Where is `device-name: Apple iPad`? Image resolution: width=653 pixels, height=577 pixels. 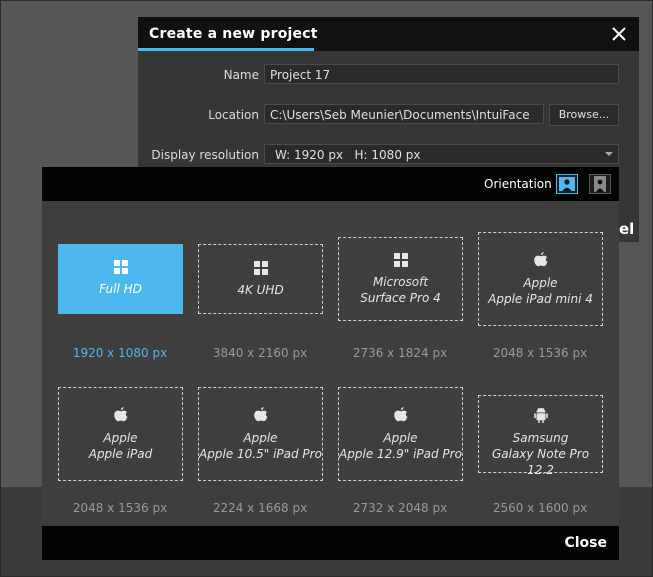
device-name: Apple iPad is located at coordinates (120, 454).